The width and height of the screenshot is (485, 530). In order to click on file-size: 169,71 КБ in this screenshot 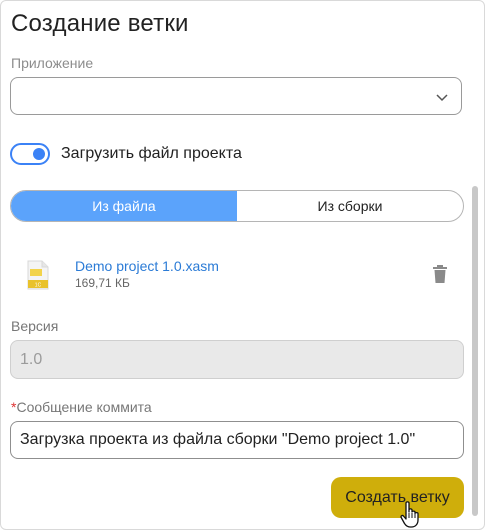, I will do `click(102, 283)`.